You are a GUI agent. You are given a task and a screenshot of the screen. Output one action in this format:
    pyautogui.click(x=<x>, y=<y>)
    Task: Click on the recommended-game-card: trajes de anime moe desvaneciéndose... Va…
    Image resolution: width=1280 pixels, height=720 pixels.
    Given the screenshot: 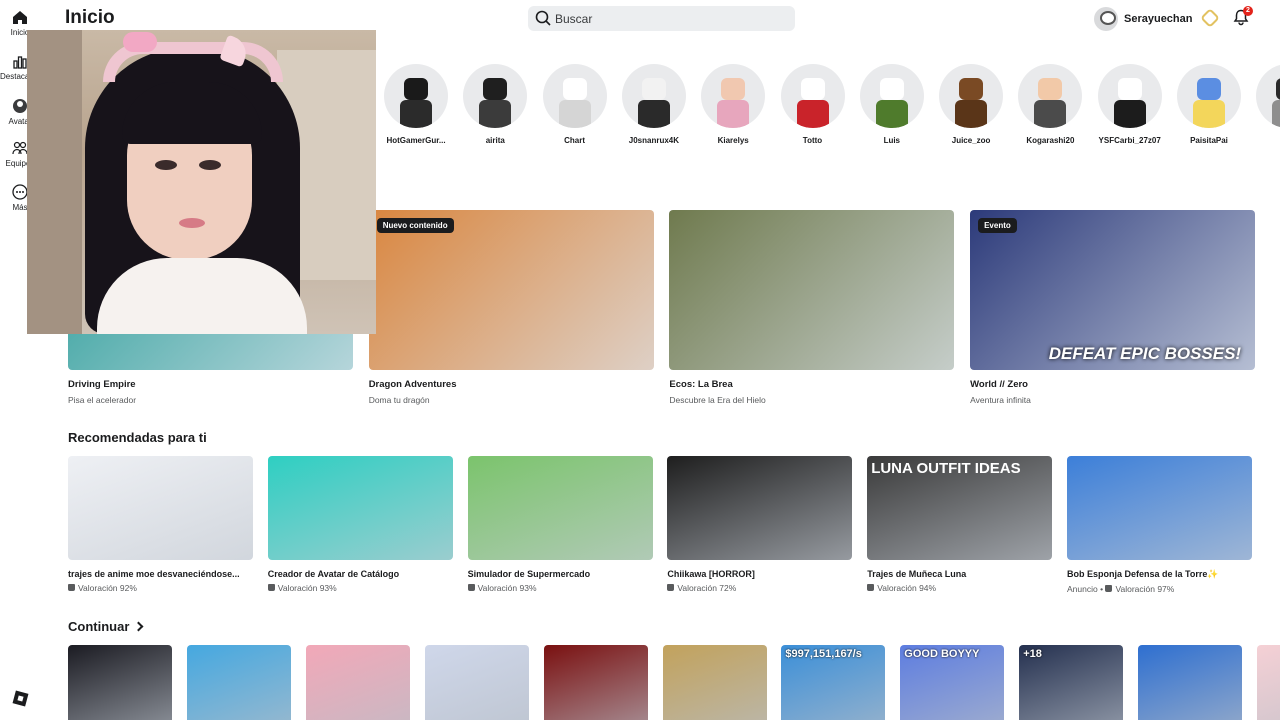 What is the action you would take?
    pyautogui.click(x=160, y=524)
    